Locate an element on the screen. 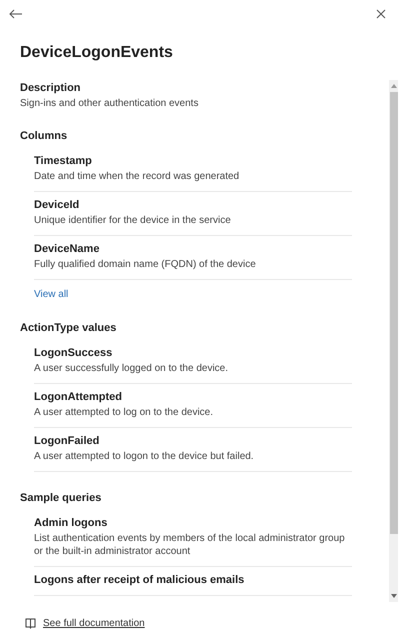 The image size is (400, 639). close-icon is located at coordinates (381, 14).